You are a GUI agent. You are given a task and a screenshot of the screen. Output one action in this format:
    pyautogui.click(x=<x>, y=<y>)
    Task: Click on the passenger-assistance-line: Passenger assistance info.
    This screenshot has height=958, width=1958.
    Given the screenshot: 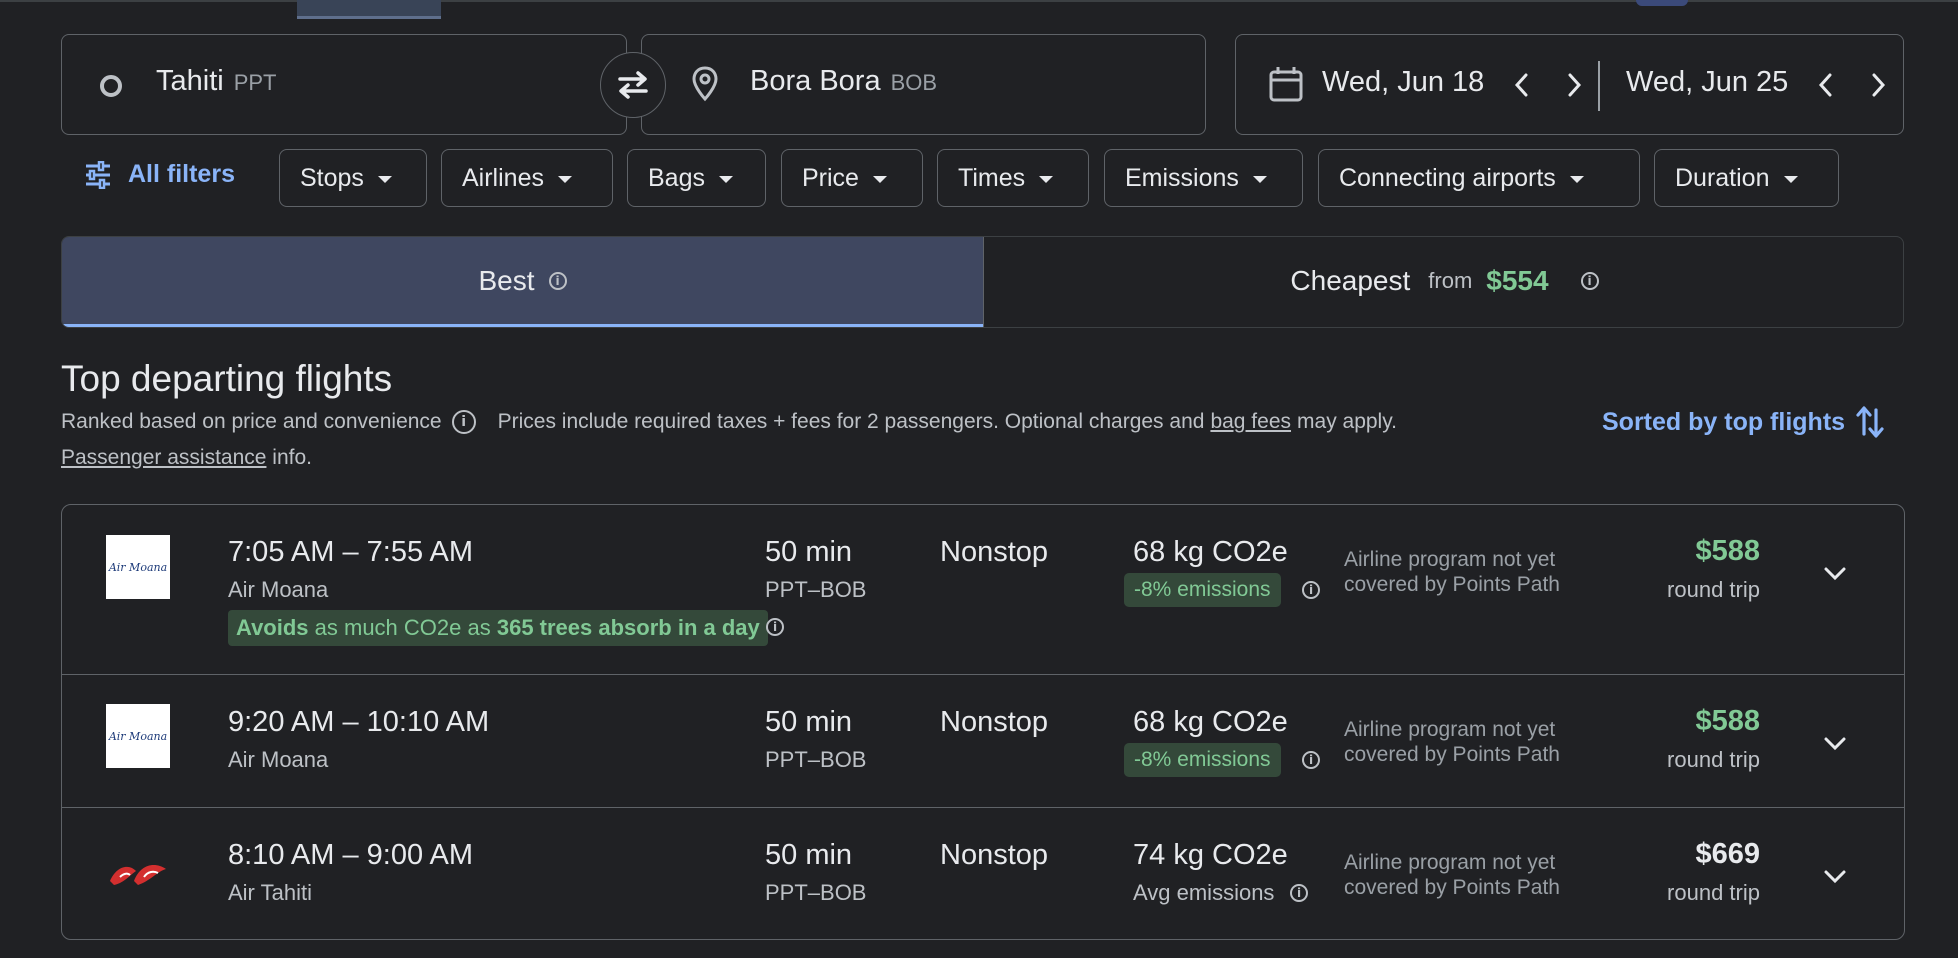 What is the action you would take?
    pyautogui.click(x=186, y=458)
    